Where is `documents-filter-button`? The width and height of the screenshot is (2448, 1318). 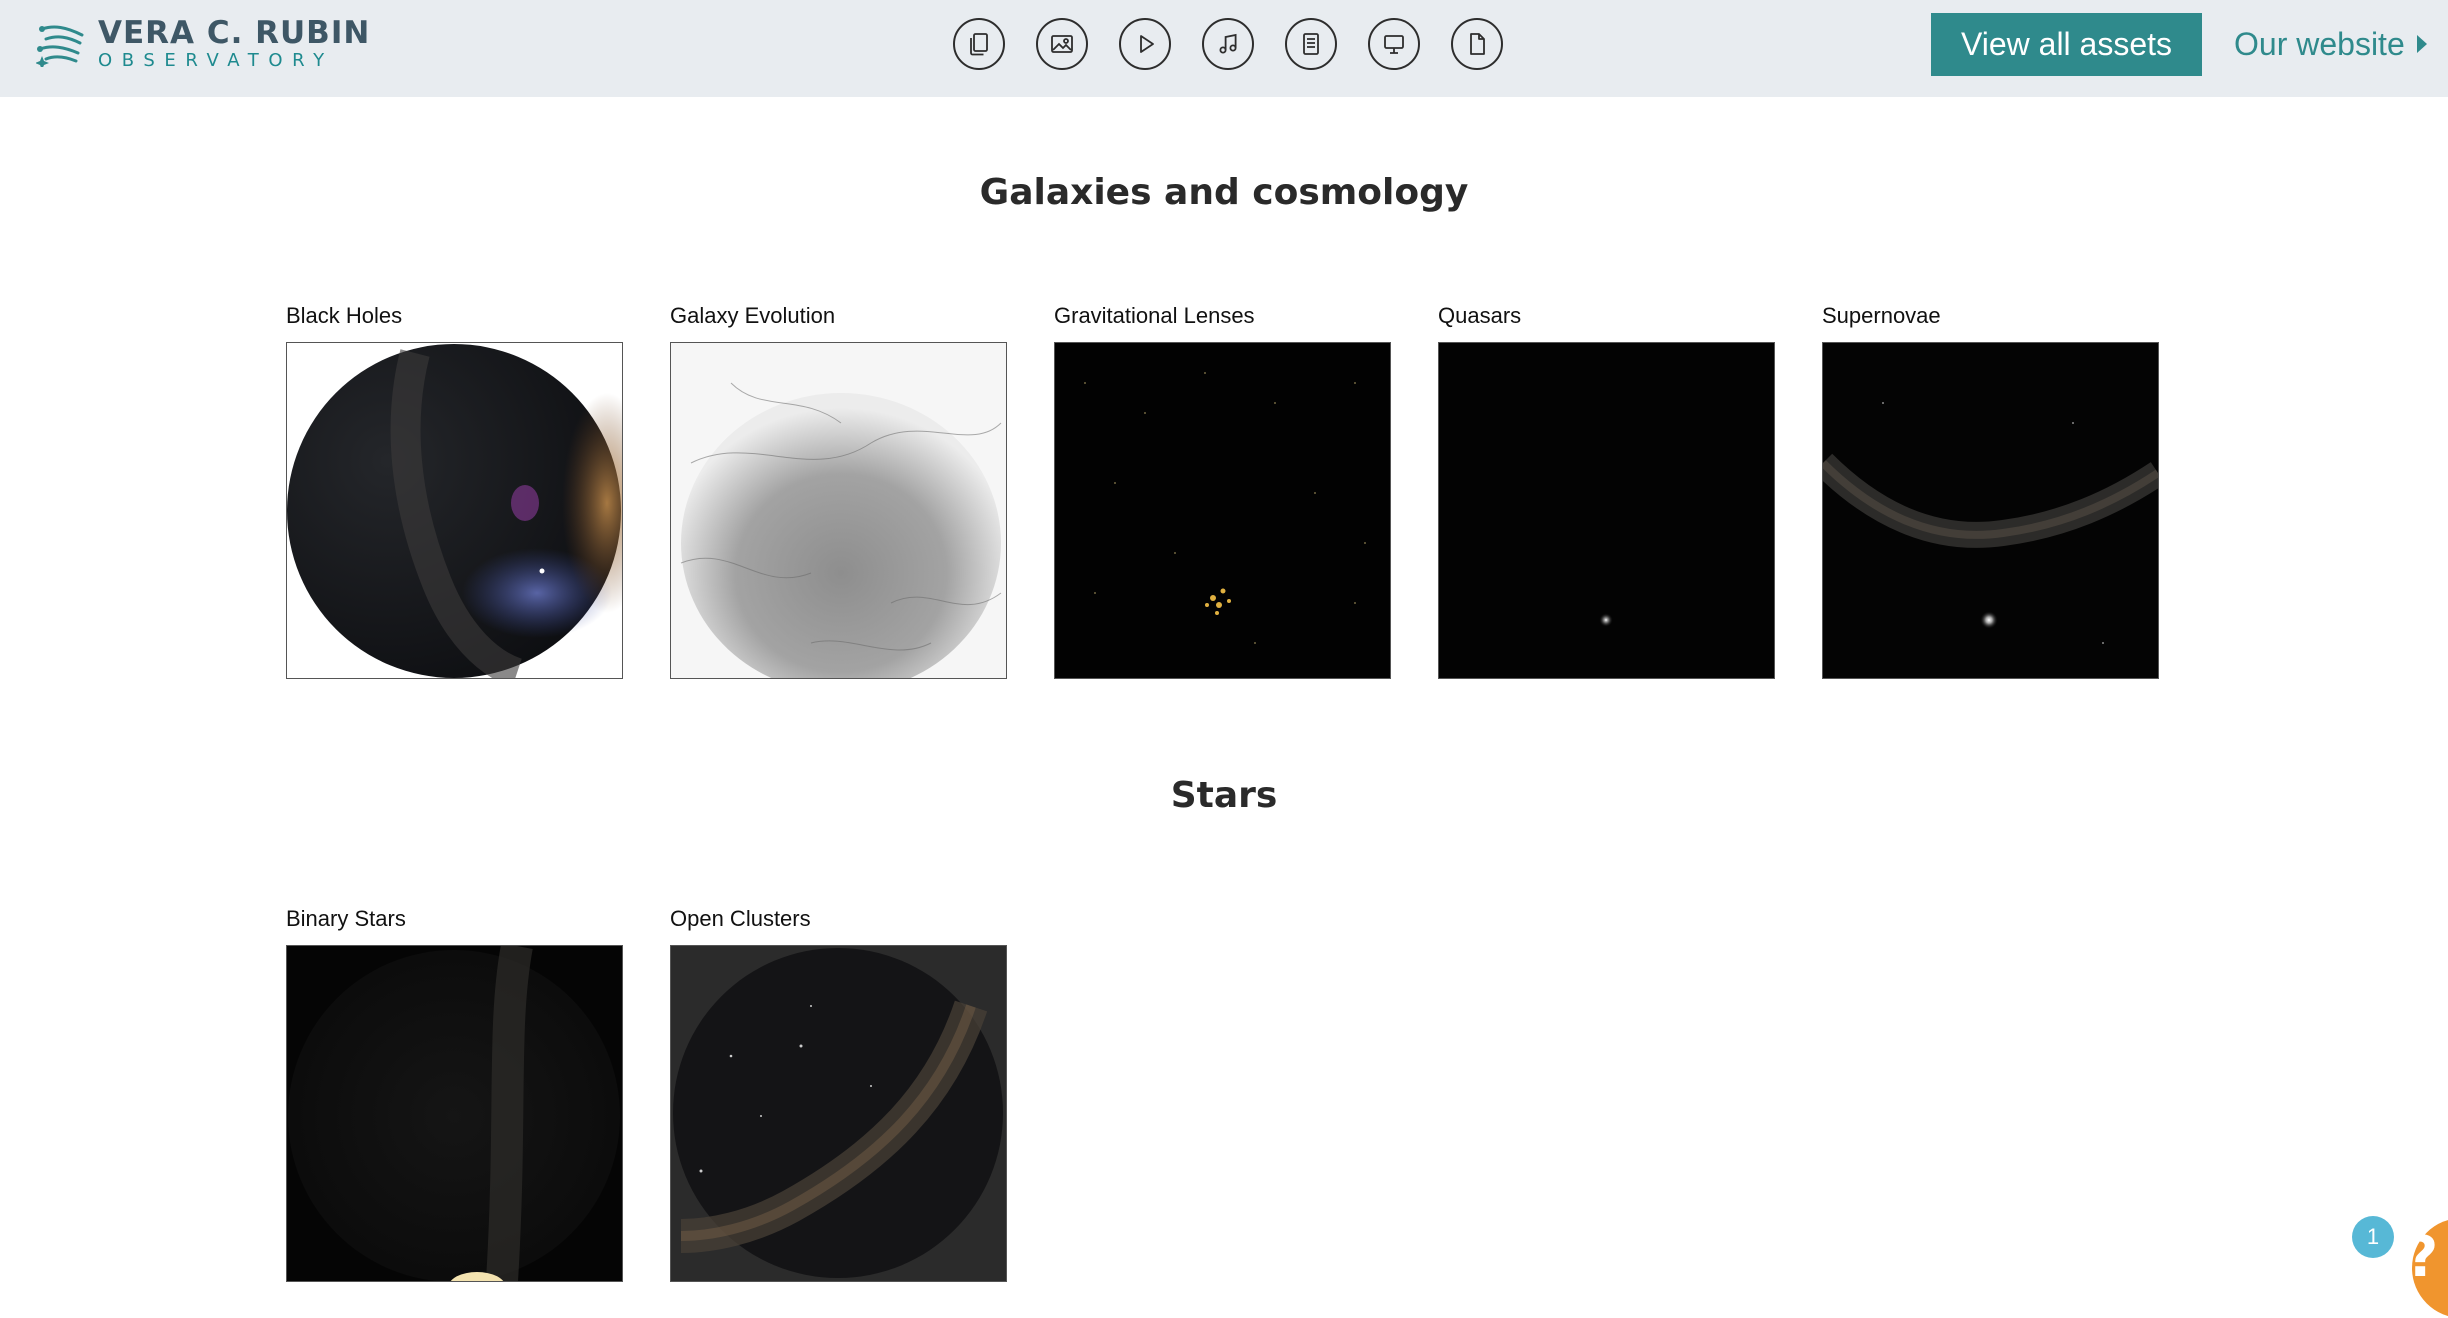
documents-filter-button is located at coordinates (979, 44).